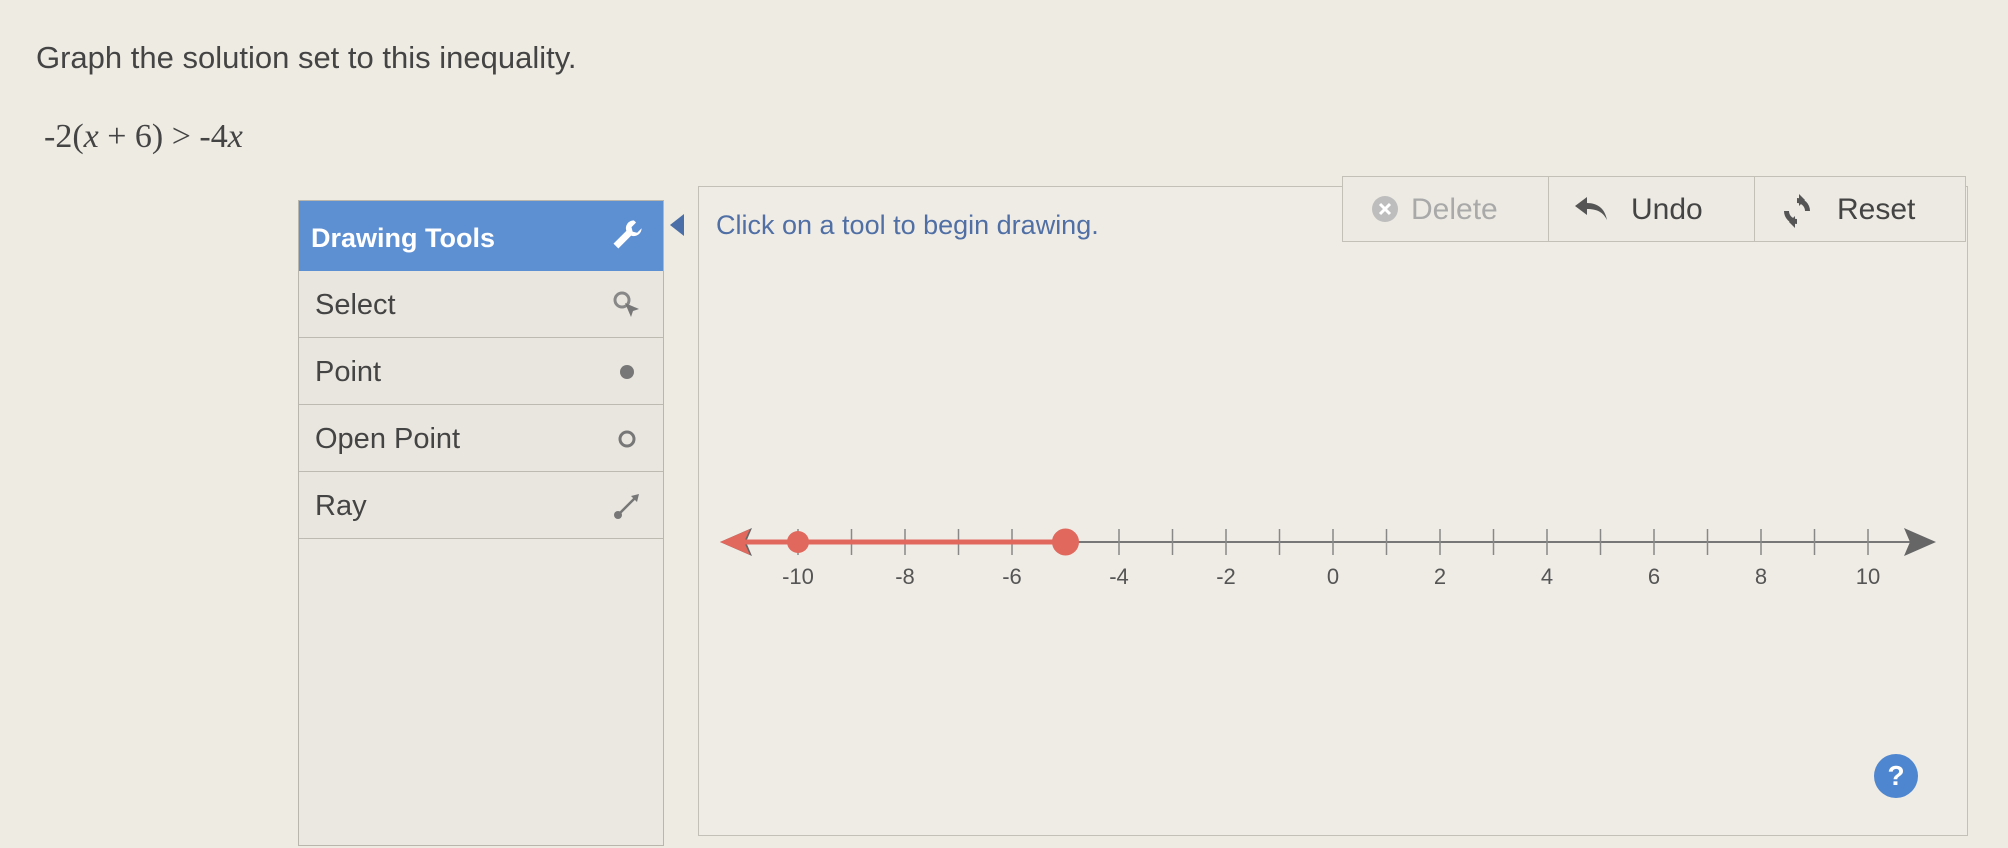 This screenshot has height=848, width=2008. What do you see at coordinates (388, 439) in the screenshot?
I see `tool-open-point-label: Open Point` at bounding box center [388, 439].